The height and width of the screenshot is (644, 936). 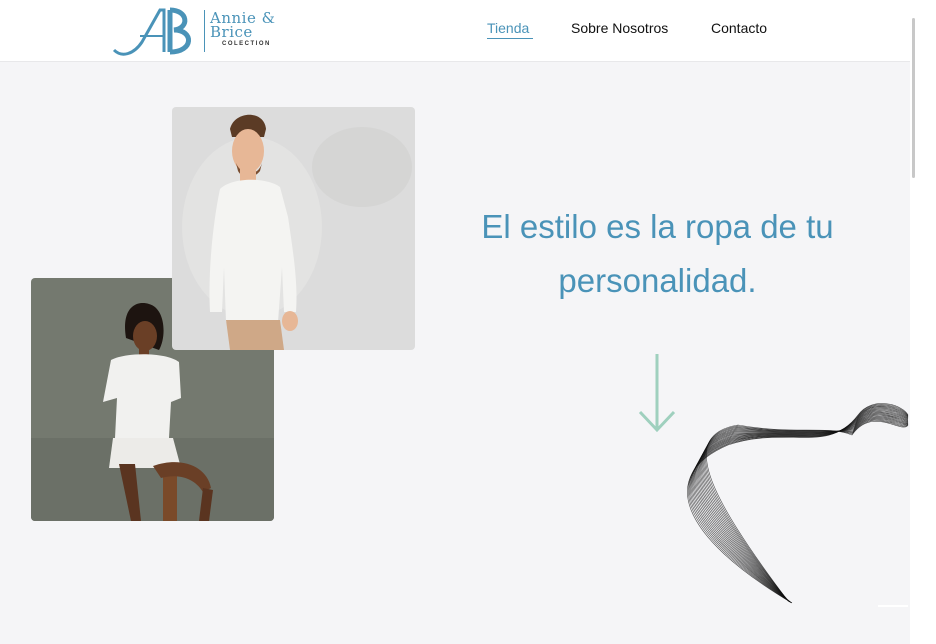 I want to click on wave-ribbon-graphic, so click(x=798, y=503).